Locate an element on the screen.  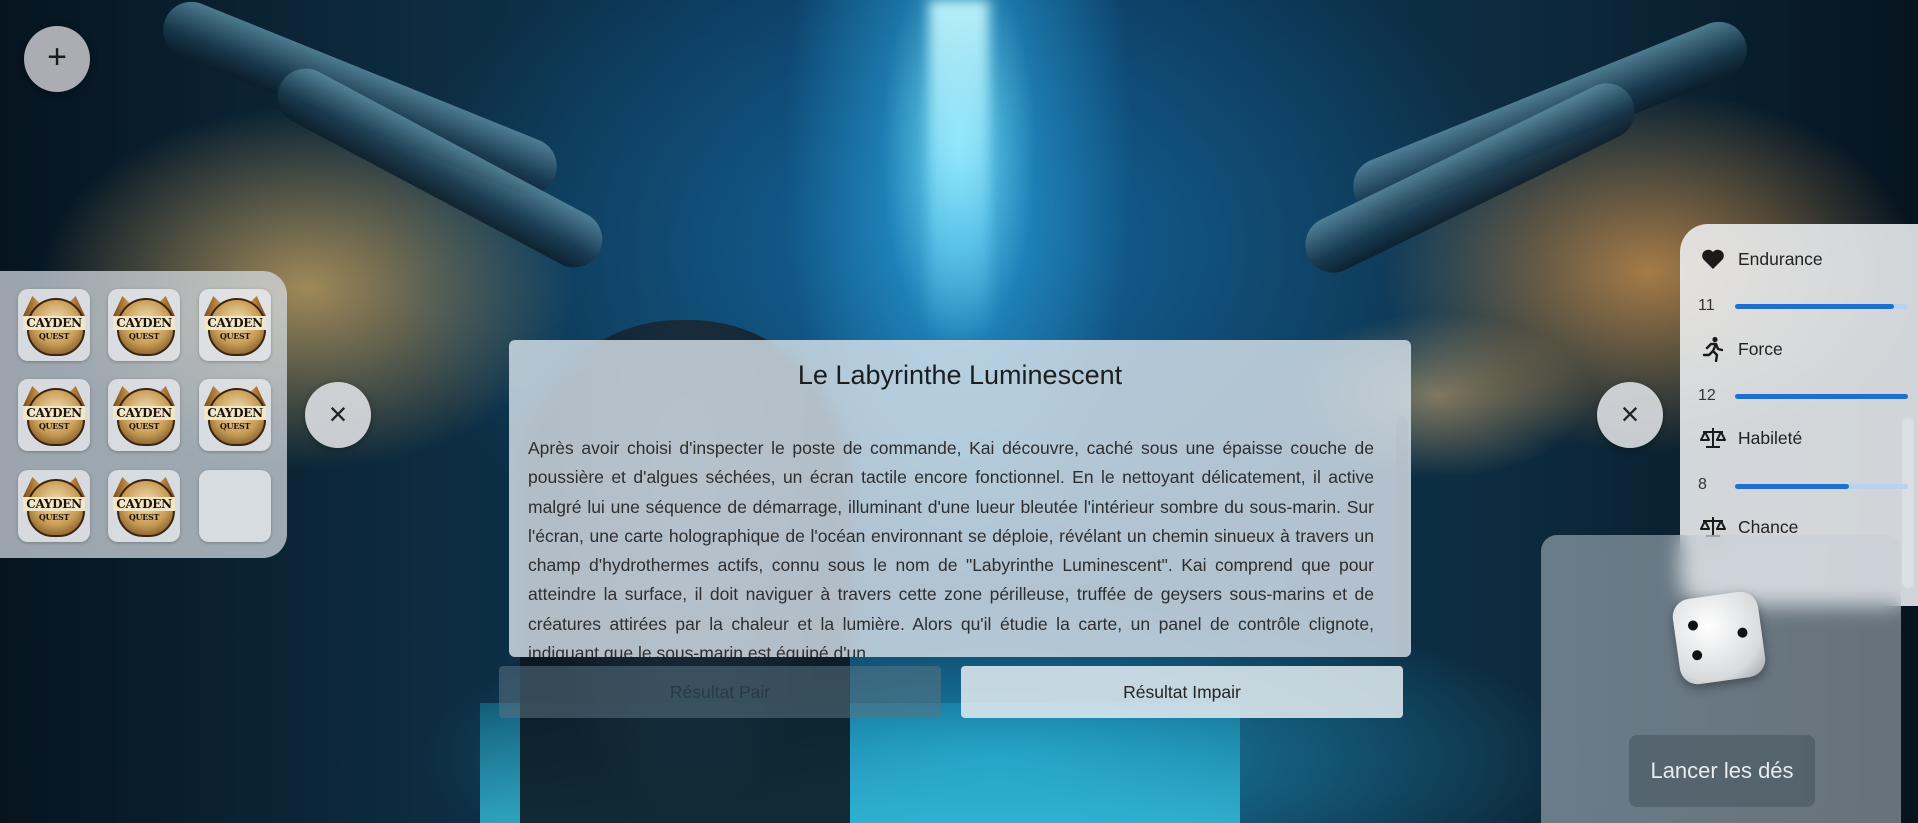
inventory-slot-empty is located at coordinates (235, 506).